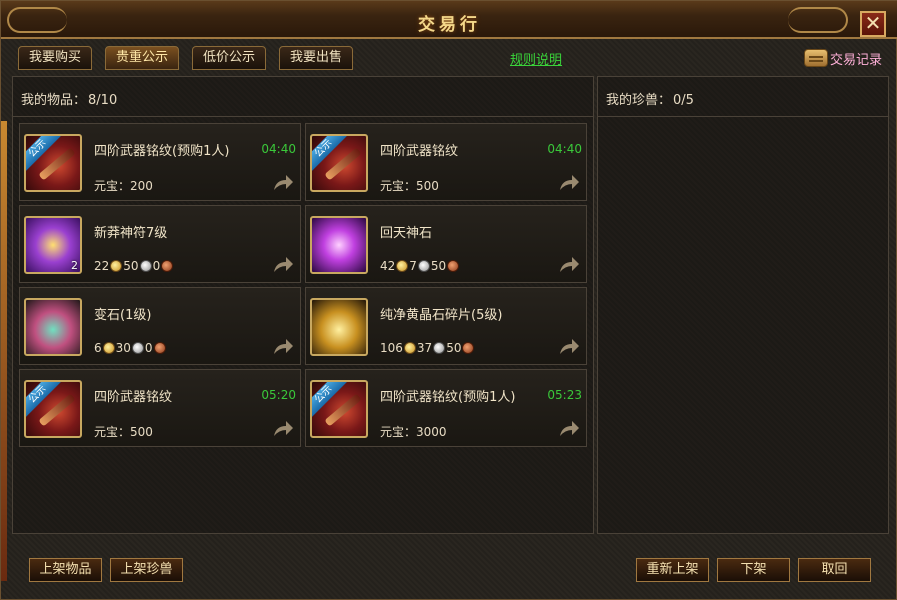 This screenshot has height=600, width=897. I want to click on tab-sell: 我要出售, so click(316, 58).